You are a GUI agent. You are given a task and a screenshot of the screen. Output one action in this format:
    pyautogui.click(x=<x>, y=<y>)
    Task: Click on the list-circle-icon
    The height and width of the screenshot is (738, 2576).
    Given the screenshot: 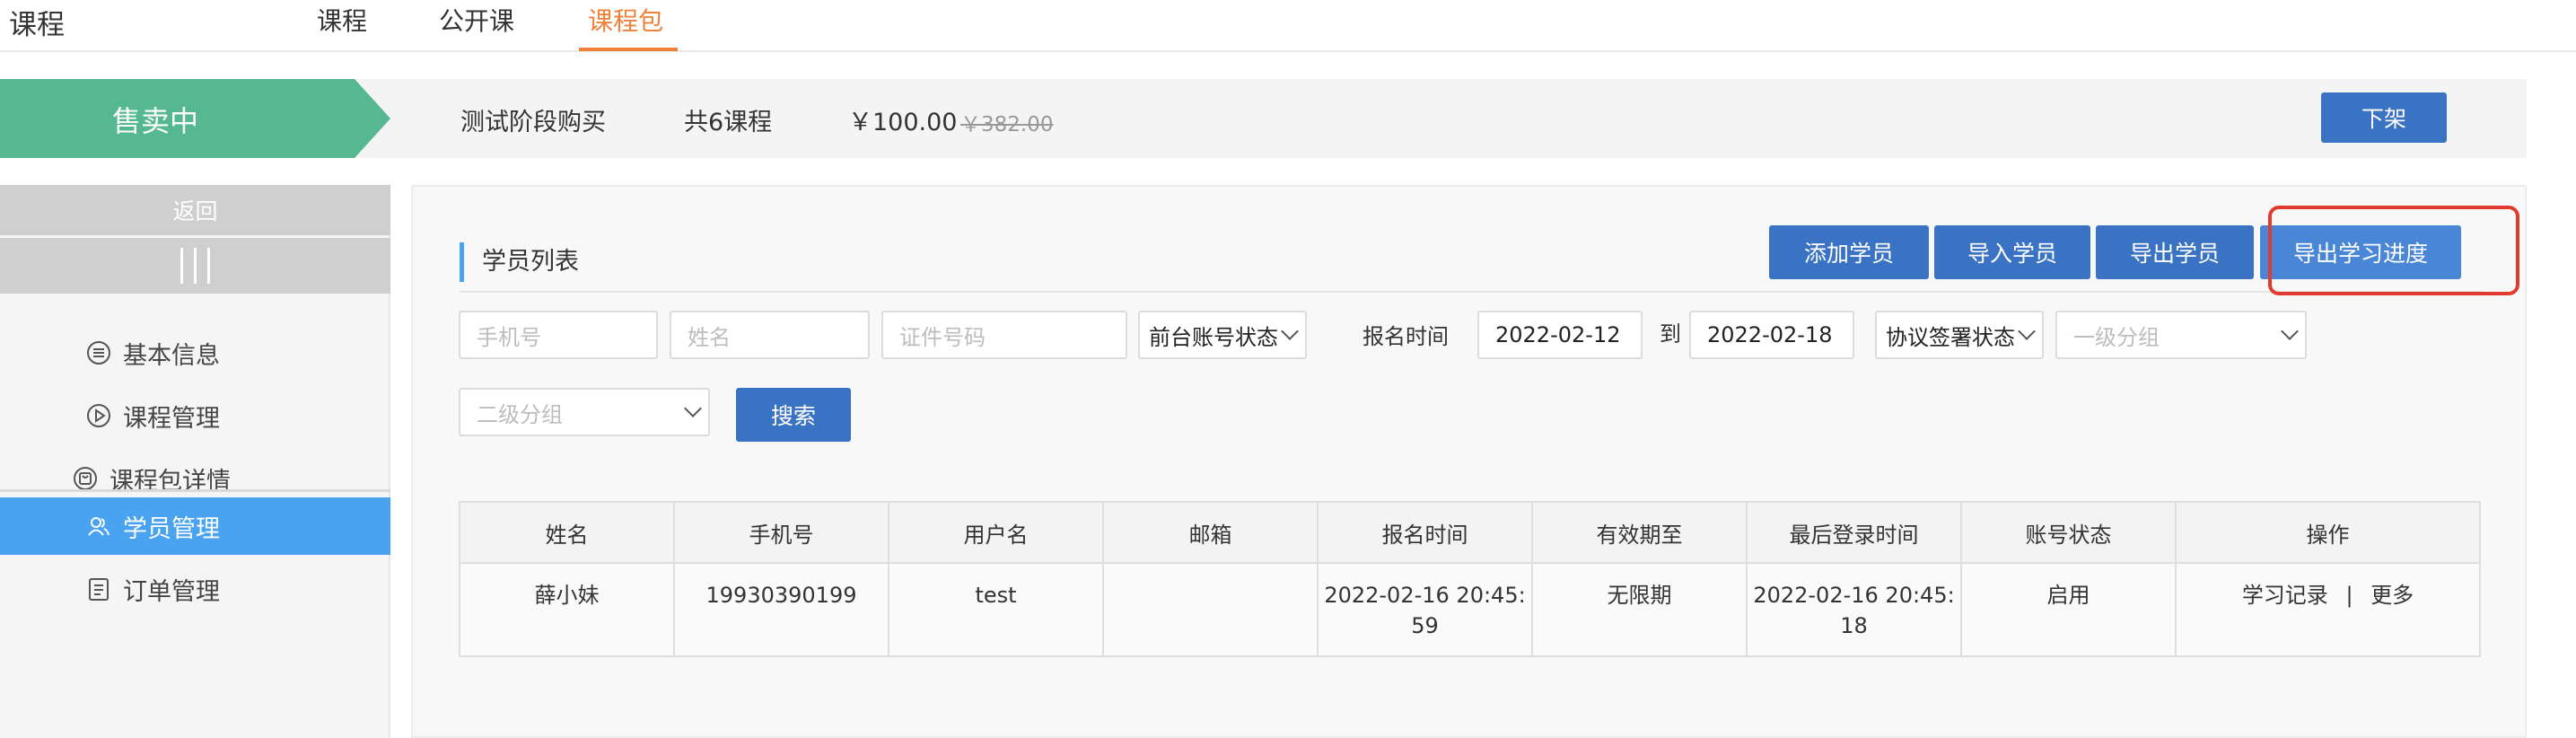 What is the action you would take?
    pyautogui.click(x=98, y=352)
    